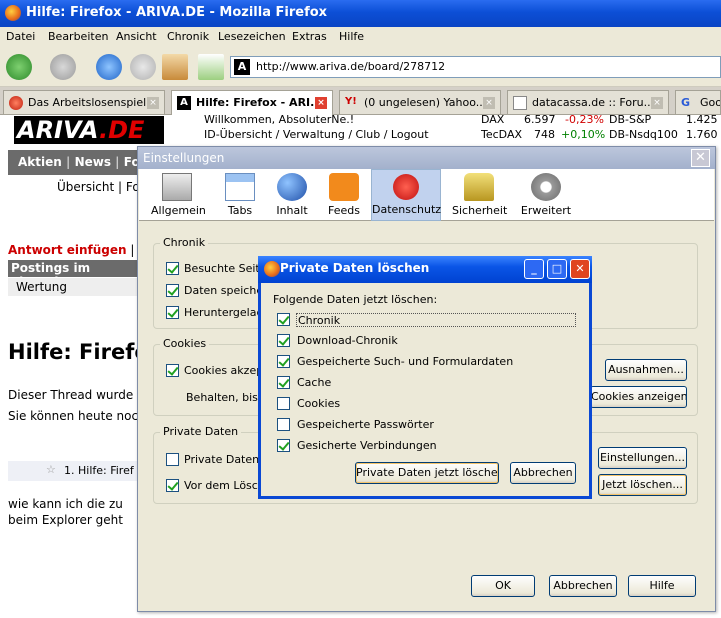  Describe the element at coordinates (540, 119) in the screenshot. I see `stock-dax-value: 6.597` at that location.